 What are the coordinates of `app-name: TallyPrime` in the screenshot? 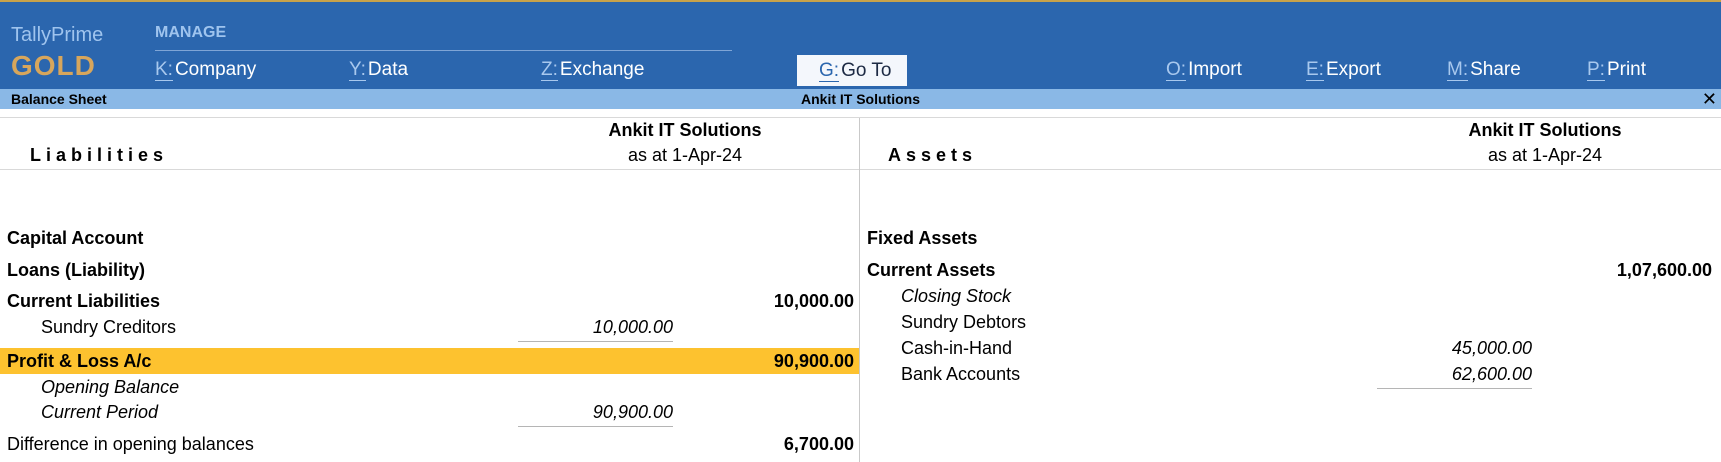 It's located at (57, 35).